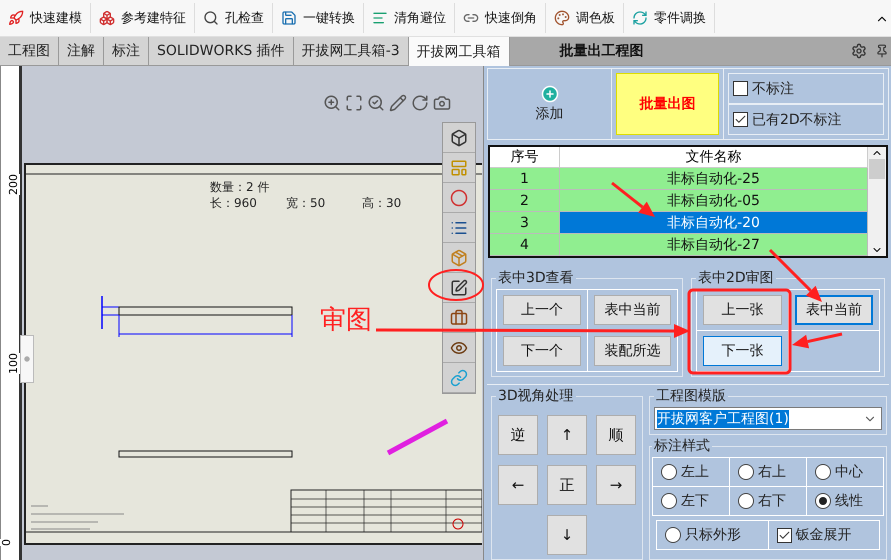 The image size is (891, 560). I want to click on view-button: ↓, so click(567, 535).